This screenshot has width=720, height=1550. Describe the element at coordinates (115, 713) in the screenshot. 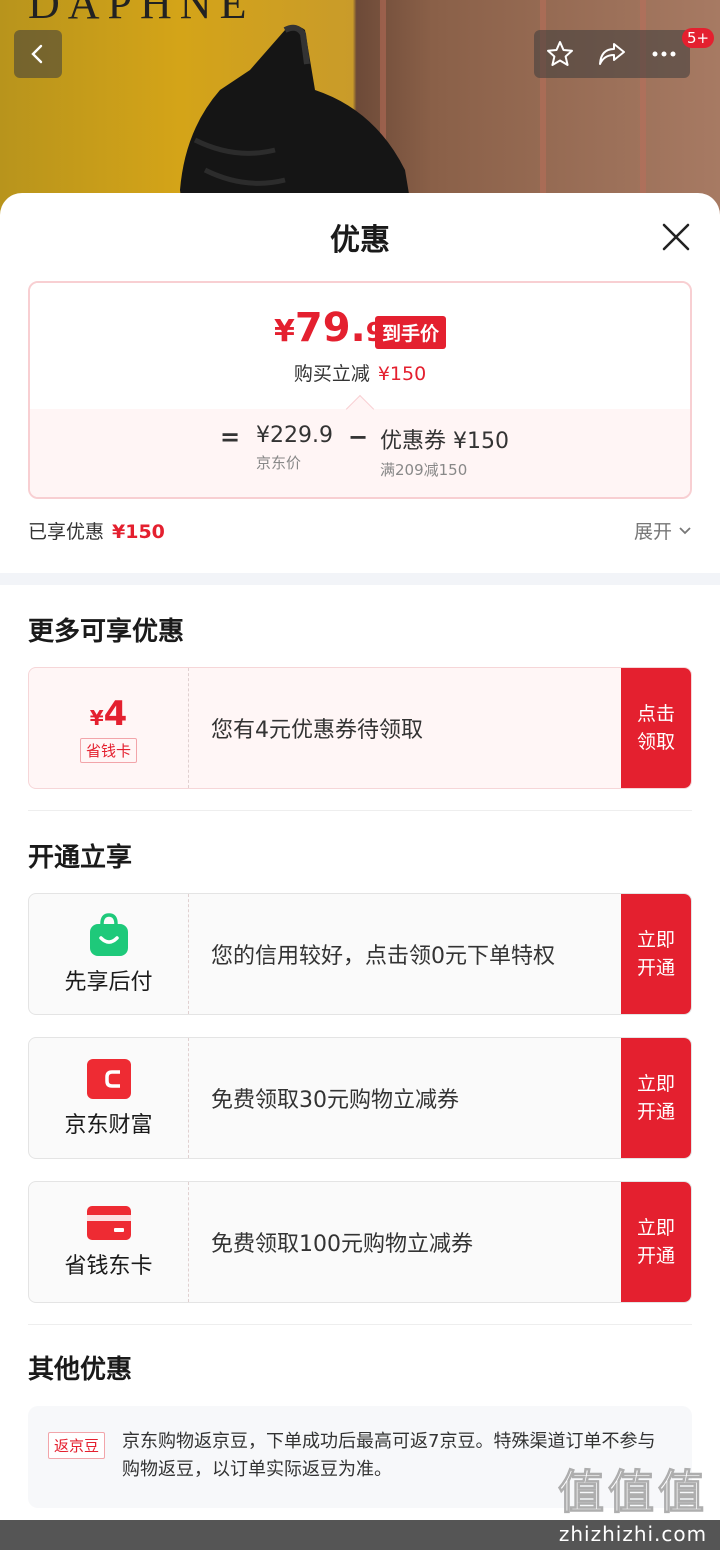

I see `coupon-number: 4` at that location.